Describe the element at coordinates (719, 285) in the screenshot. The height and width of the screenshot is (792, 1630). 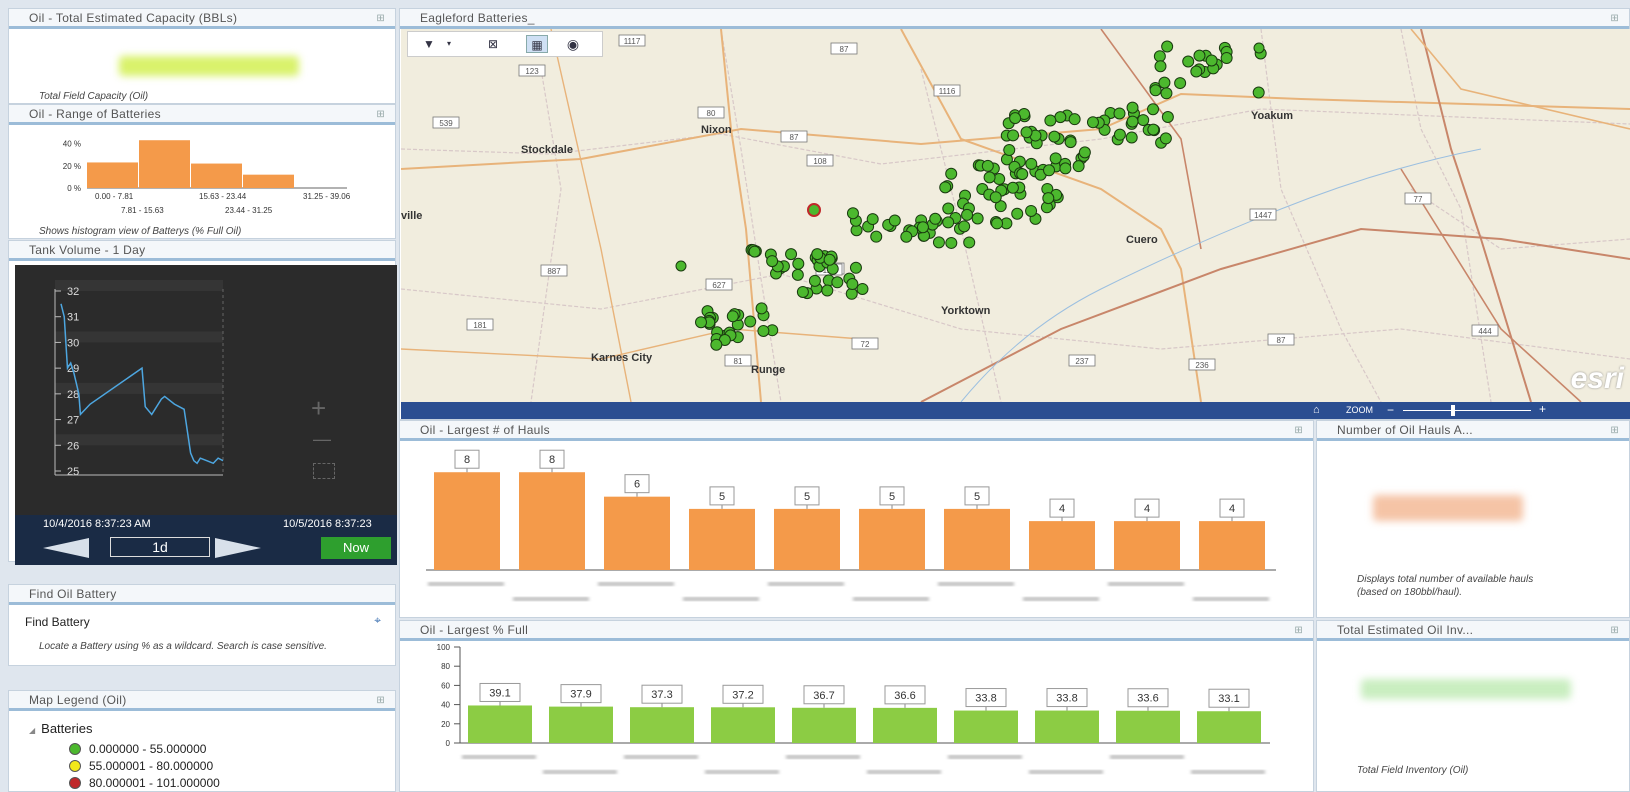
I see `highway-number: 627` at that location.